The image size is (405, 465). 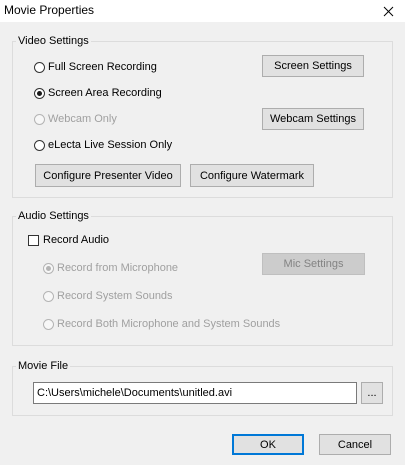 I want to click on record-system-label: Record System Sounds, so click(x=115, y=296).